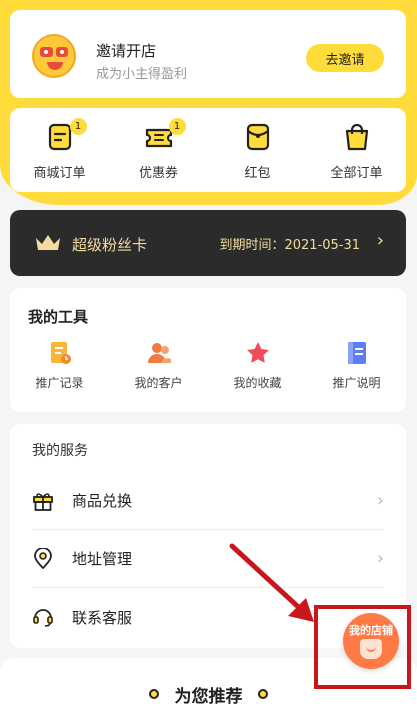 The image size is (417, 726). What do you see at coordinates (54, 56) in the screenshot?
I see `avatar-icon` at bounding box center [54, 56].